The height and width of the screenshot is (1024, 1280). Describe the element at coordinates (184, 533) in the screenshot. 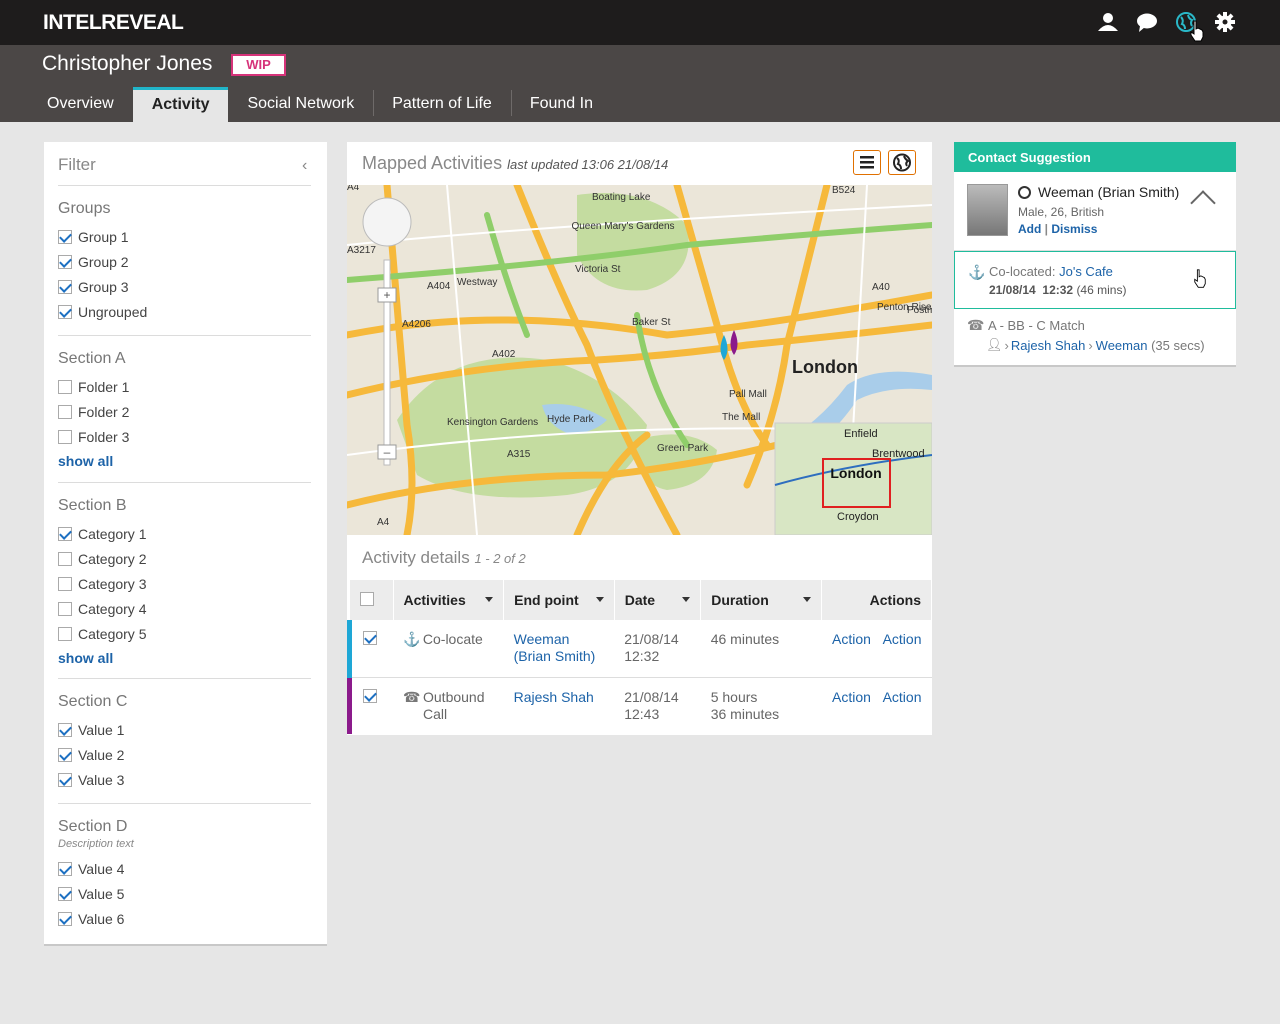

I see `checkbox-category-1: Category 1` at that location.